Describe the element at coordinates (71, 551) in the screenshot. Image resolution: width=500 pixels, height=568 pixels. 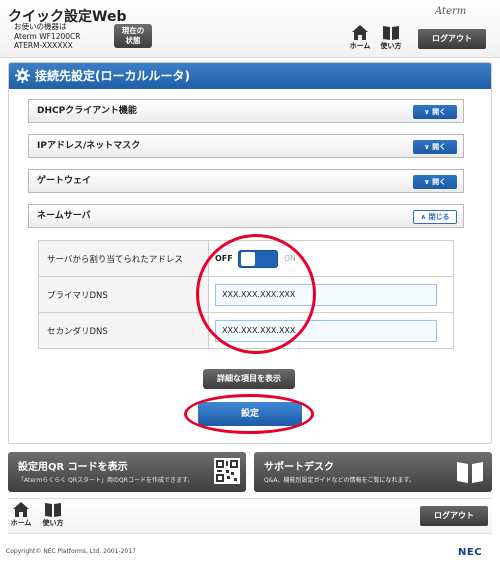
I see `copyright: Copyright© NEC Platforms, Ltd. 2001-2017` at that location.